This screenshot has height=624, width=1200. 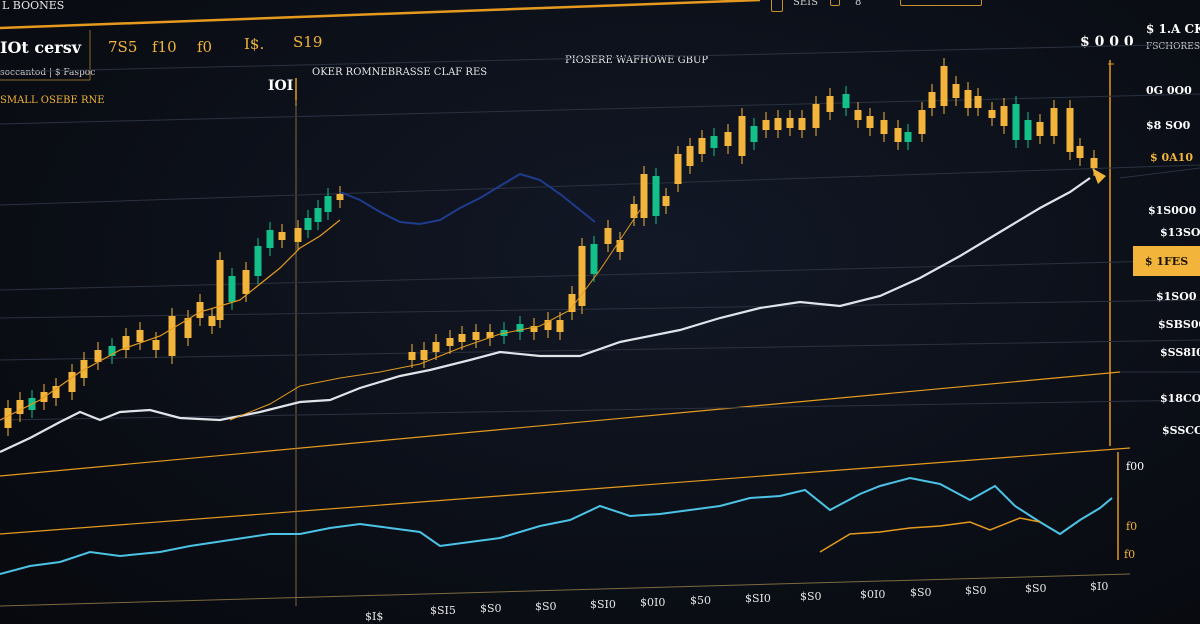 What do you see at coordinates (1171, 157) in the screenshot?
I see `price-axis-label: $ 0A10` at bounding box center [1171, 157].